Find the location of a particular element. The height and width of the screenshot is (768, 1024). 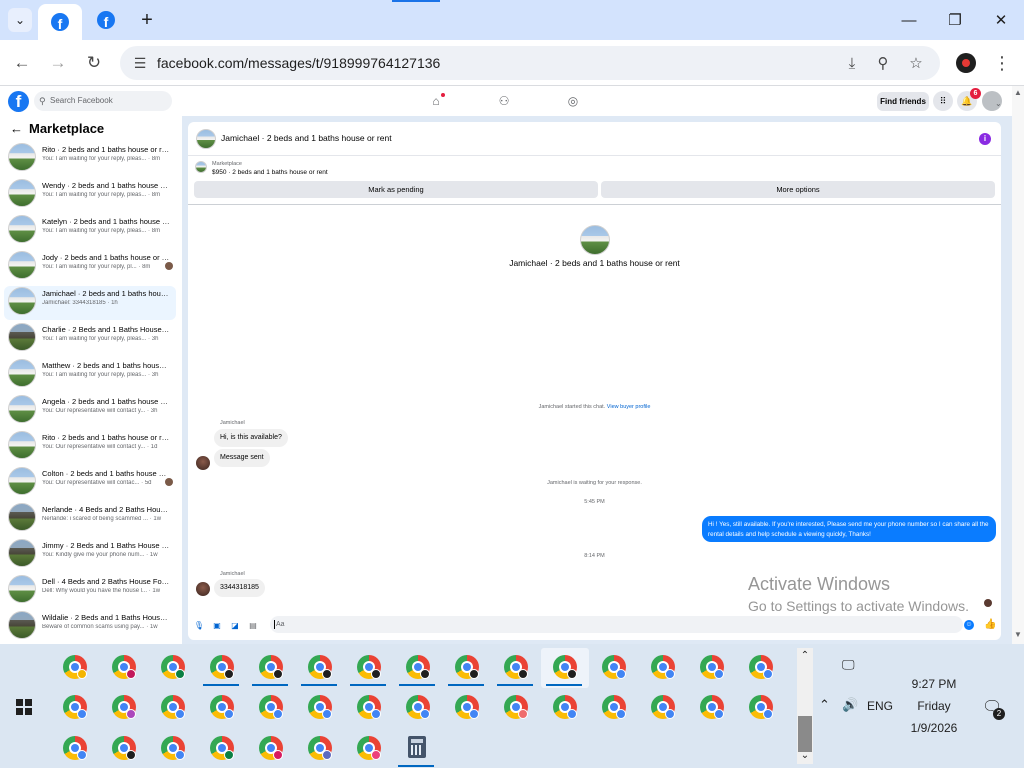

clock-date: 1/9/2026 is located at coordinates (934, 728).